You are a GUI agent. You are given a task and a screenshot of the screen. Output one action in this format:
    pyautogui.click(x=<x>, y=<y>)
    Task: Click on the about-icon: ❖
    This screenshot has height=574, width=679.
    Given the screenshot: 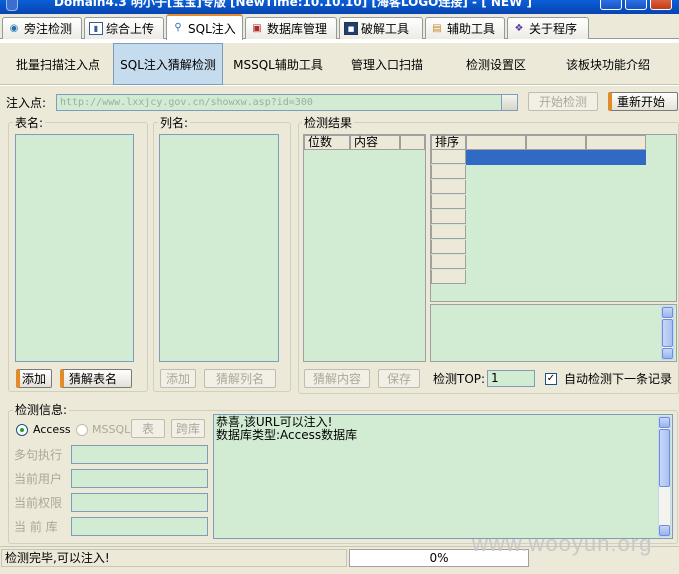 What is the action you would take?
    pyautogui.click(x=519, y=28)
    